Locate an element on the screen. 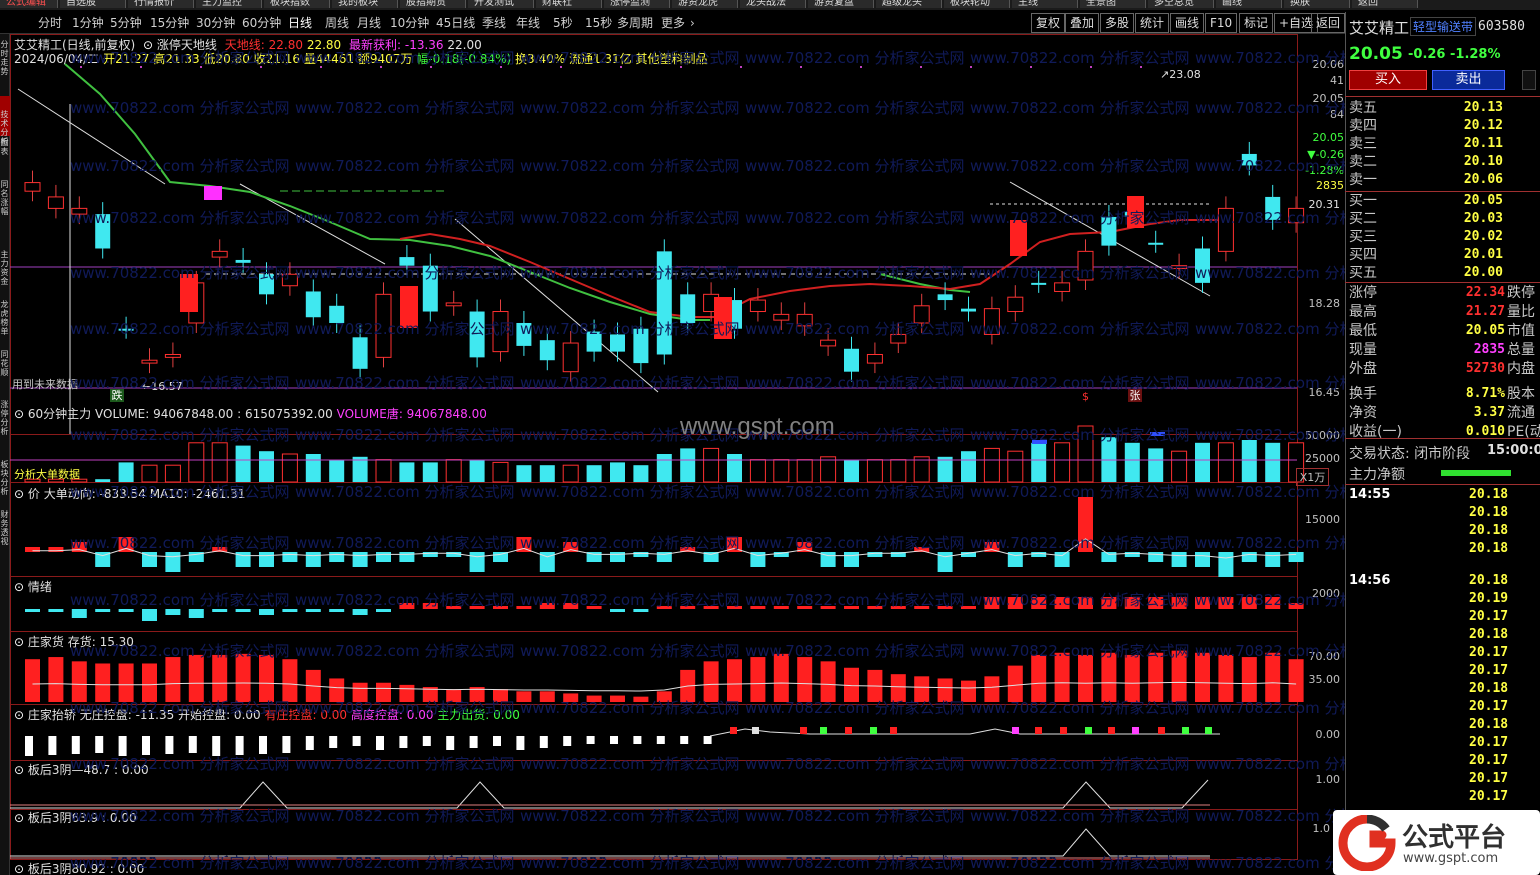 This screenshot has width=1540, height=875. buy-button: 买入 is located at coordinates (1388, 80).